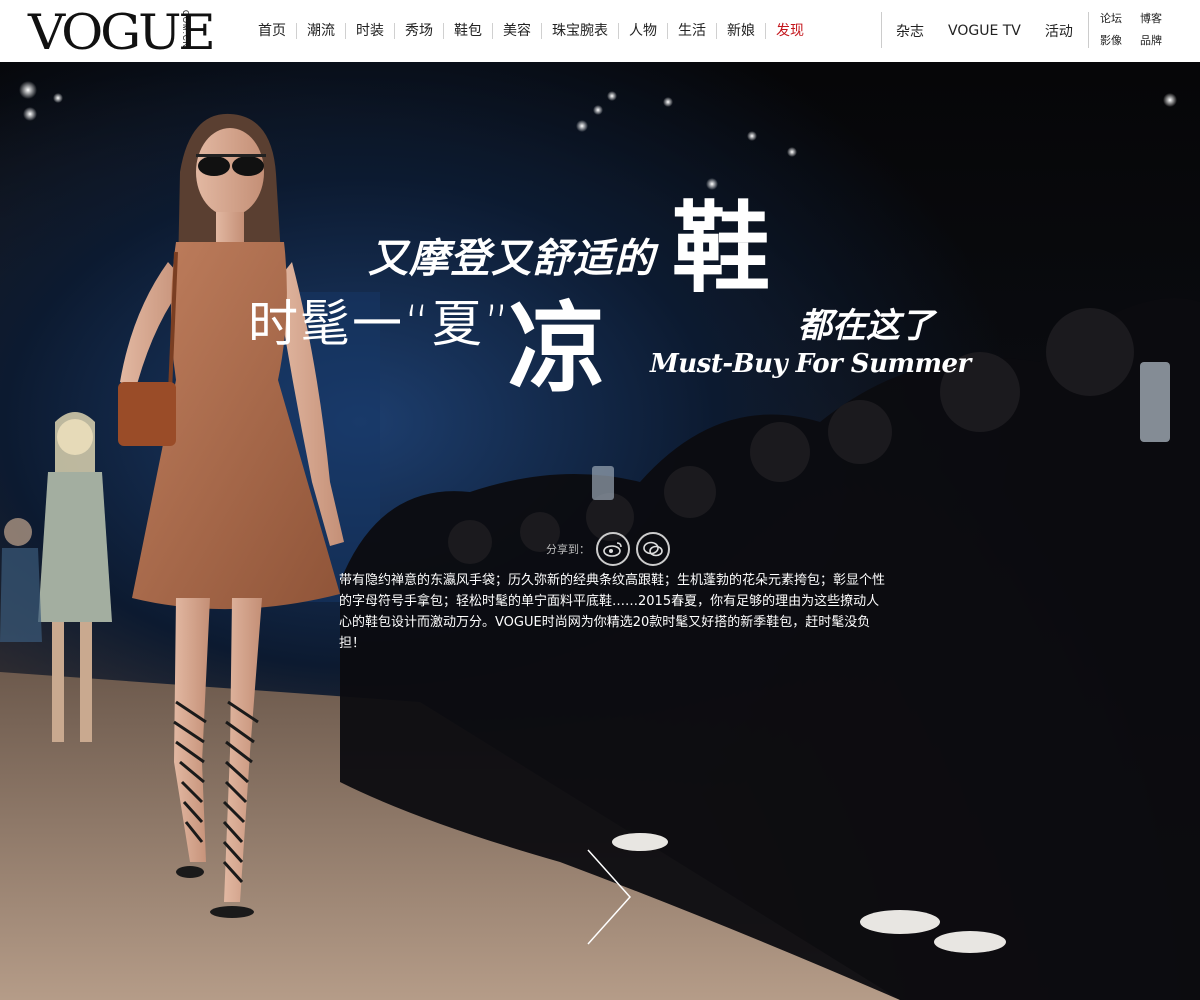 The height and width of the screenshot is (1000, 1200). I want to click on nav-item-trend: 潮流, so click(321, 31).